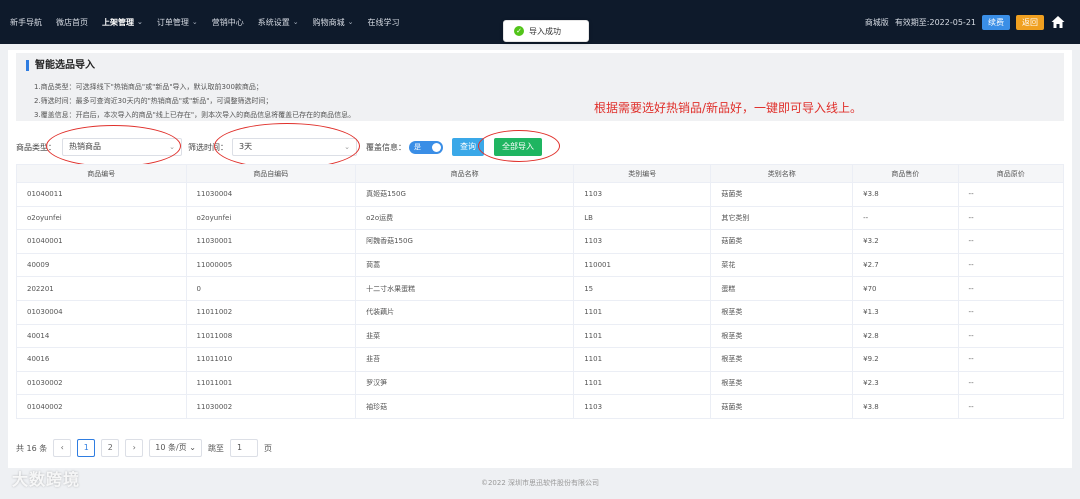 Image resolution: width=1080 pixels, height=499 pixels. I want to click on page-suffix: 页, so click(267, 448).